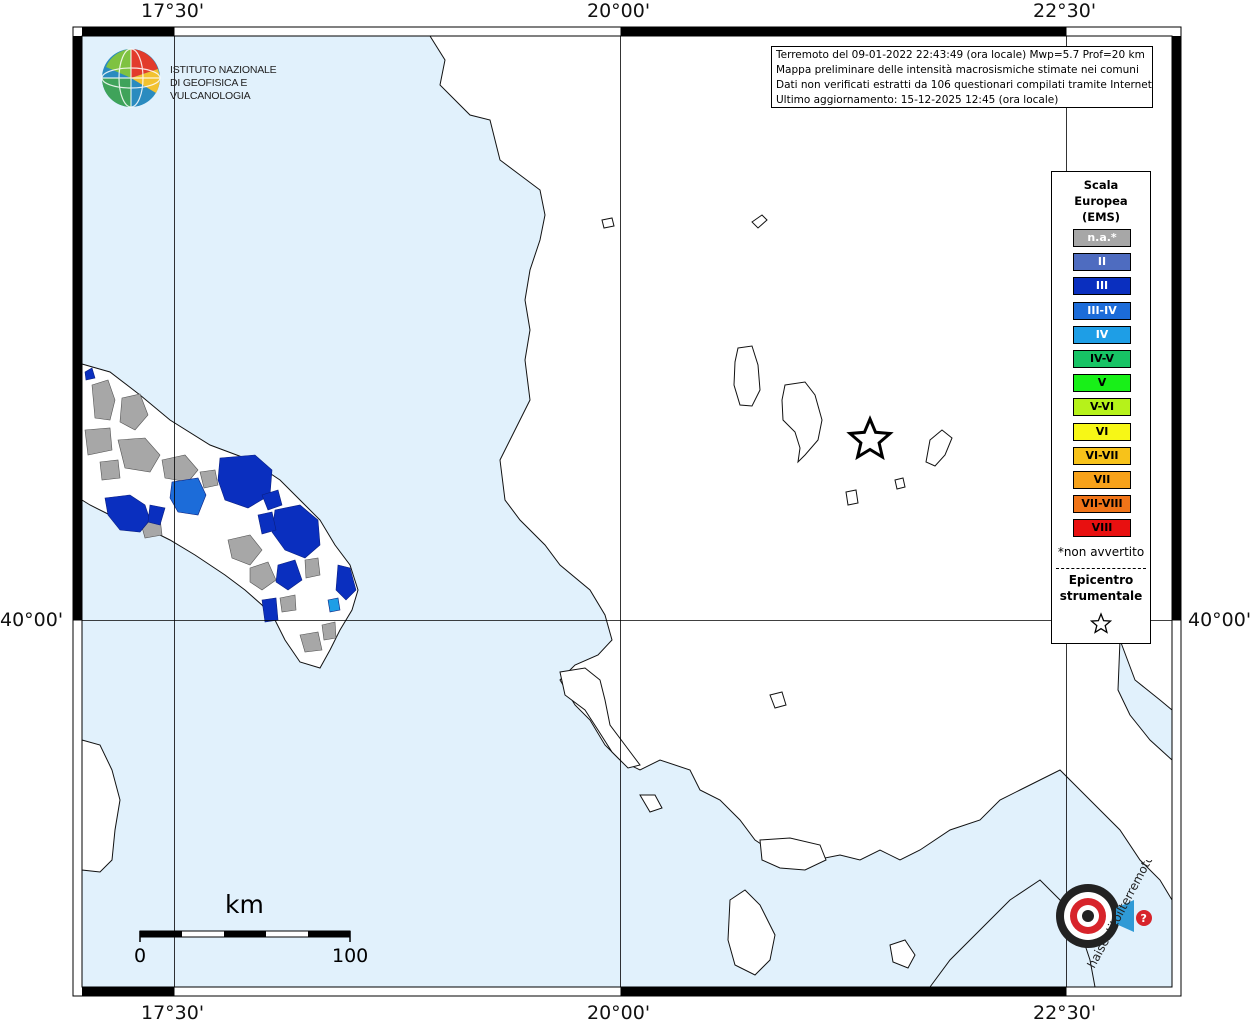 The image size is (1254, 1024). I want to click on legend-swatch-vi: VI, so click(1102, 431).